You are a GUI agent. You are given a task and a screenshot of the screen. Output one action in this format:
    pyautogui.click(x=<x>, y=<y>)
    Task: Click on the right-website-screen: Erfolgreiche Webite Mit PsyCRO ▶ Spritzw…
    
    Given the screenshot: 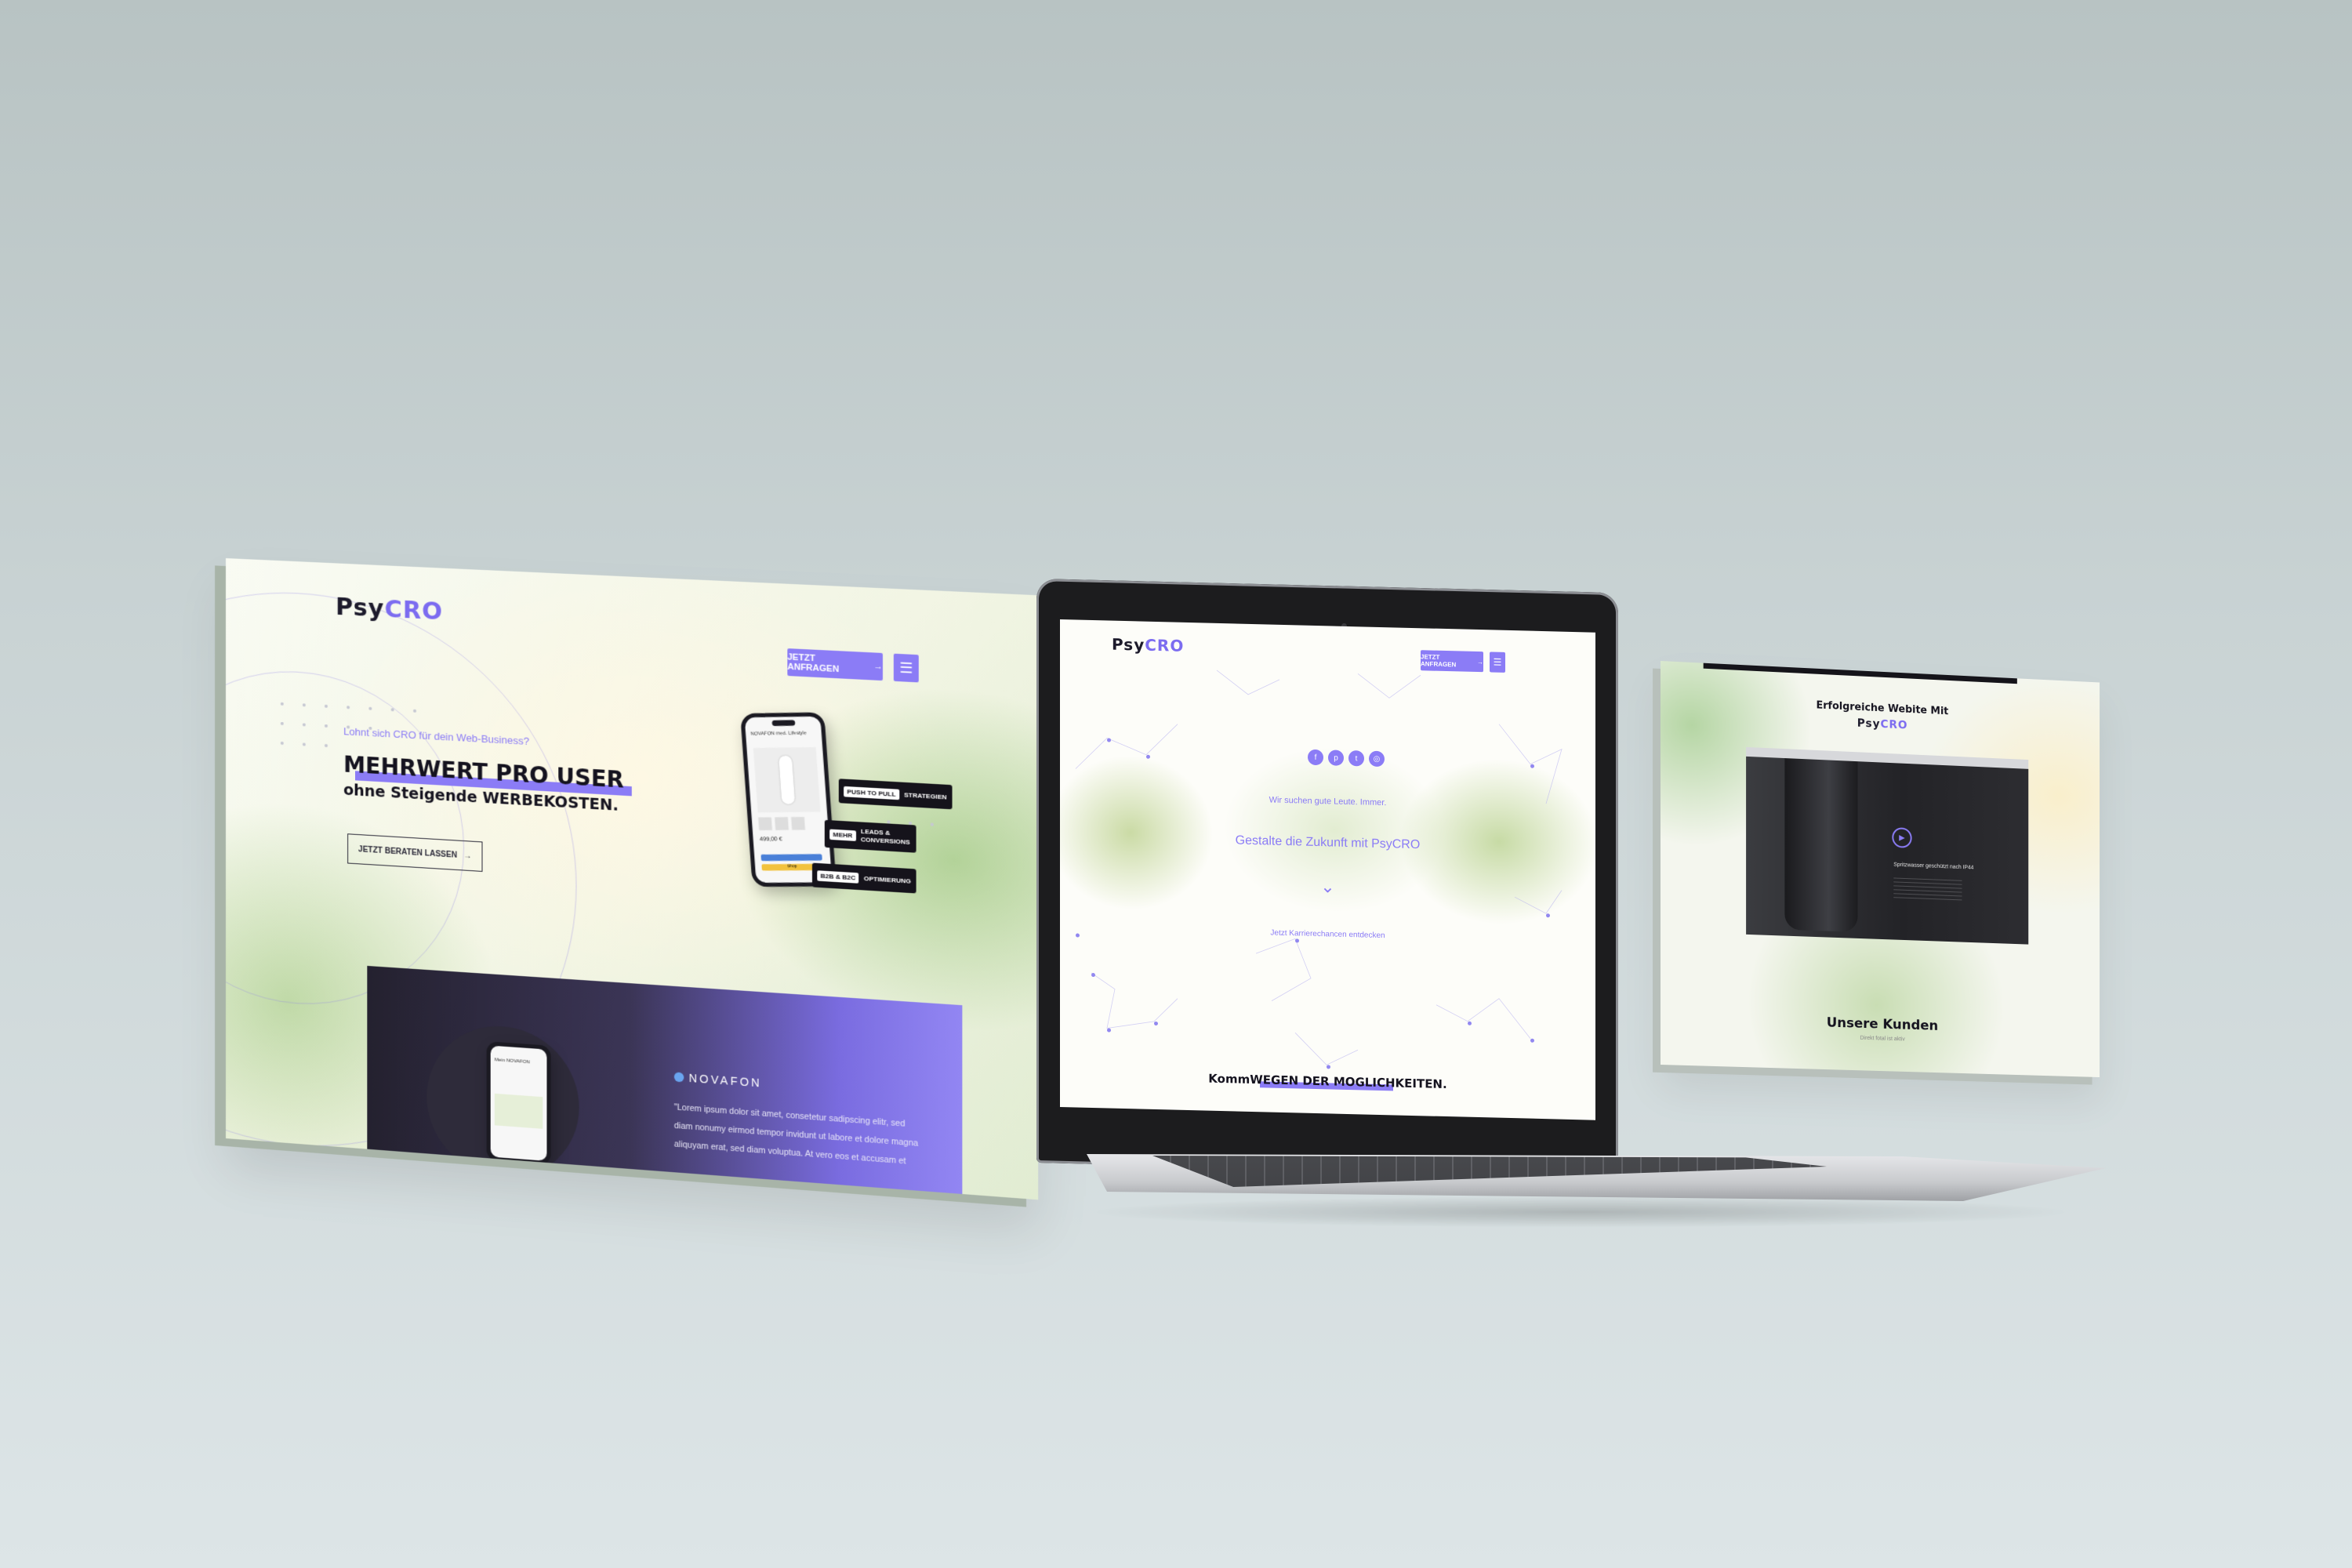 What is the action you would take?
    pyautogui.click(x=1881, y=869)
    